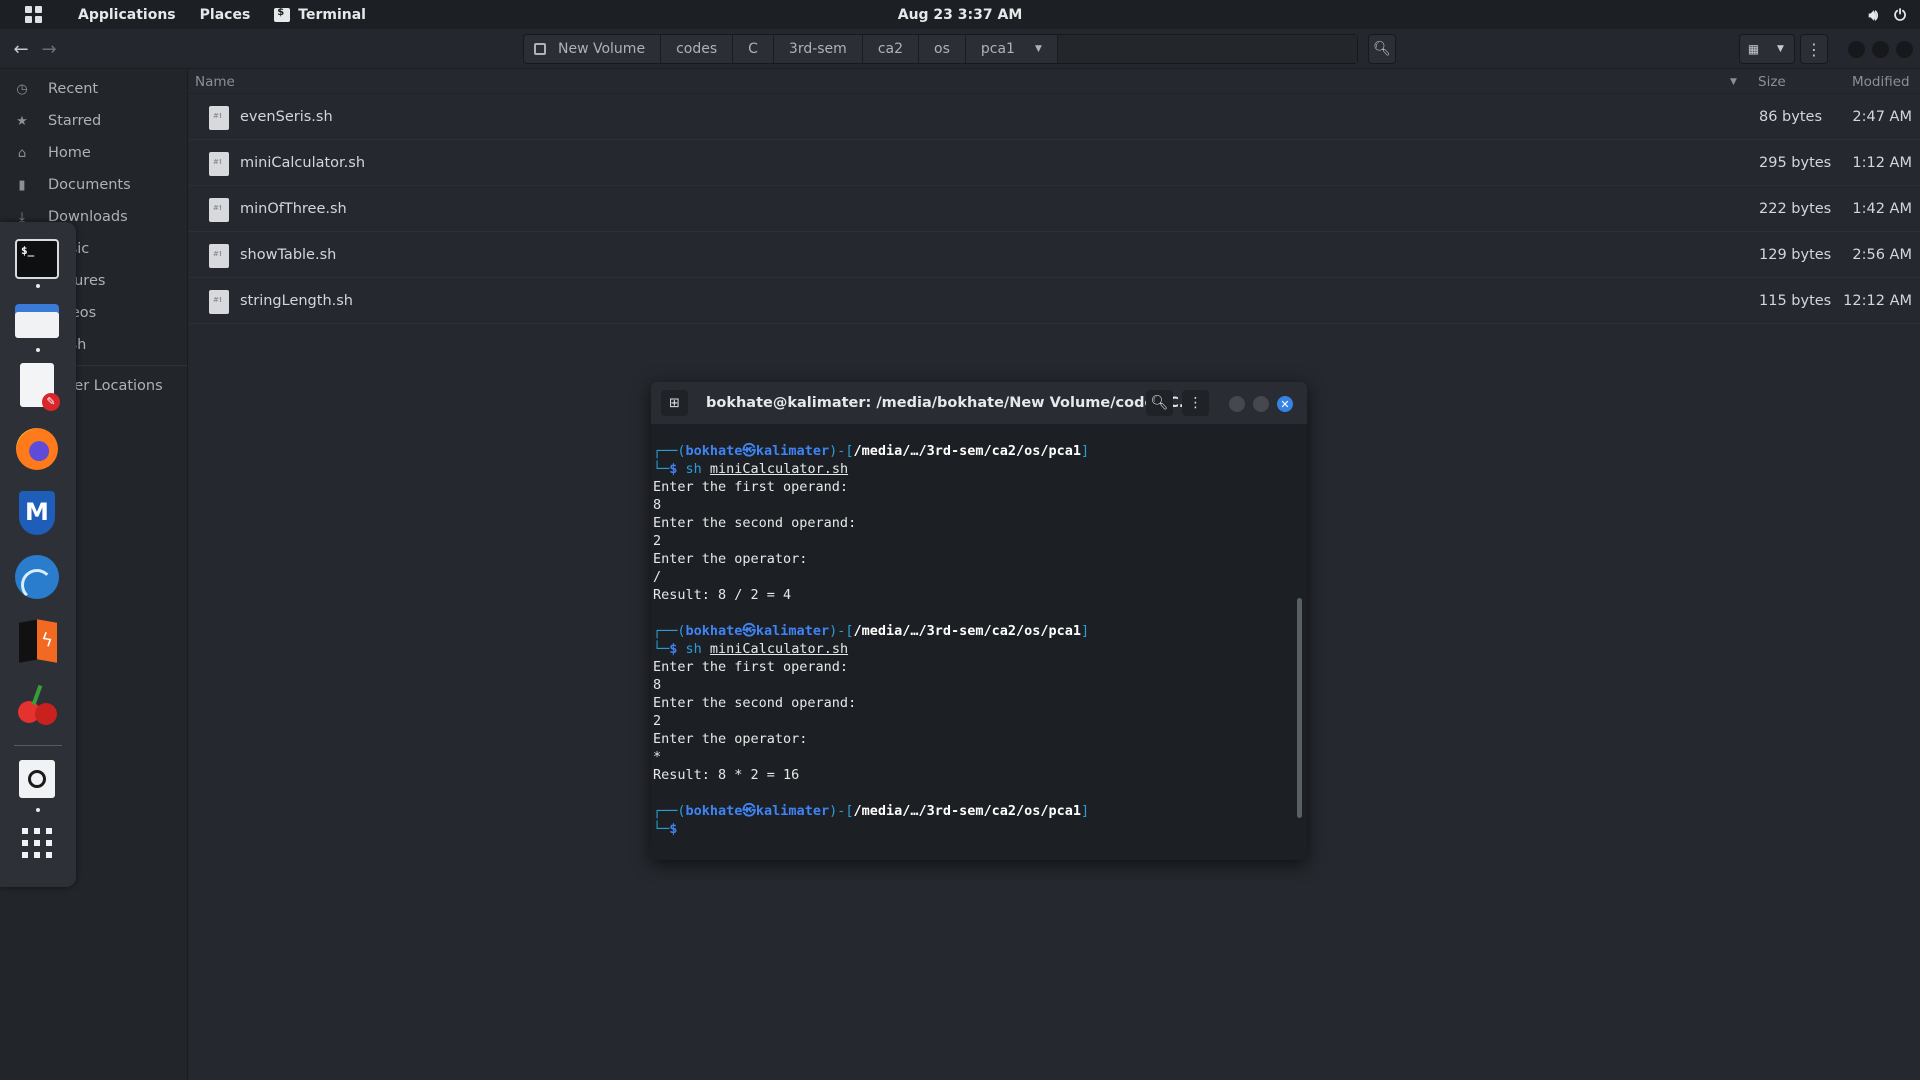  Describe the element at coordinates (753, 49) in the screenshot. I see `breadcrumb-c: C` at that location.